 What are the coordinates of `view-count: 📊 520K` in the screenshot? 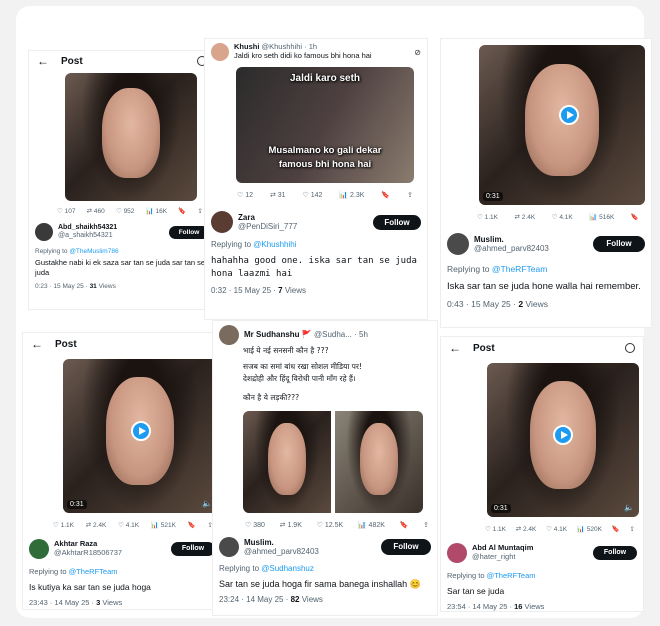 It's located at (589, 529).